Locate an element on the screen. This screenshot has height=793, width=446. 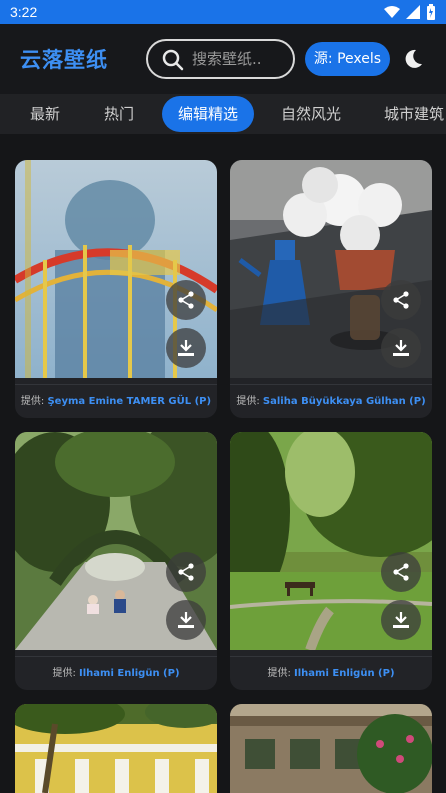
photo-credit: 提供: Saliha Büyükkaya Gülhan (P) is located at coordinates (331, 401).